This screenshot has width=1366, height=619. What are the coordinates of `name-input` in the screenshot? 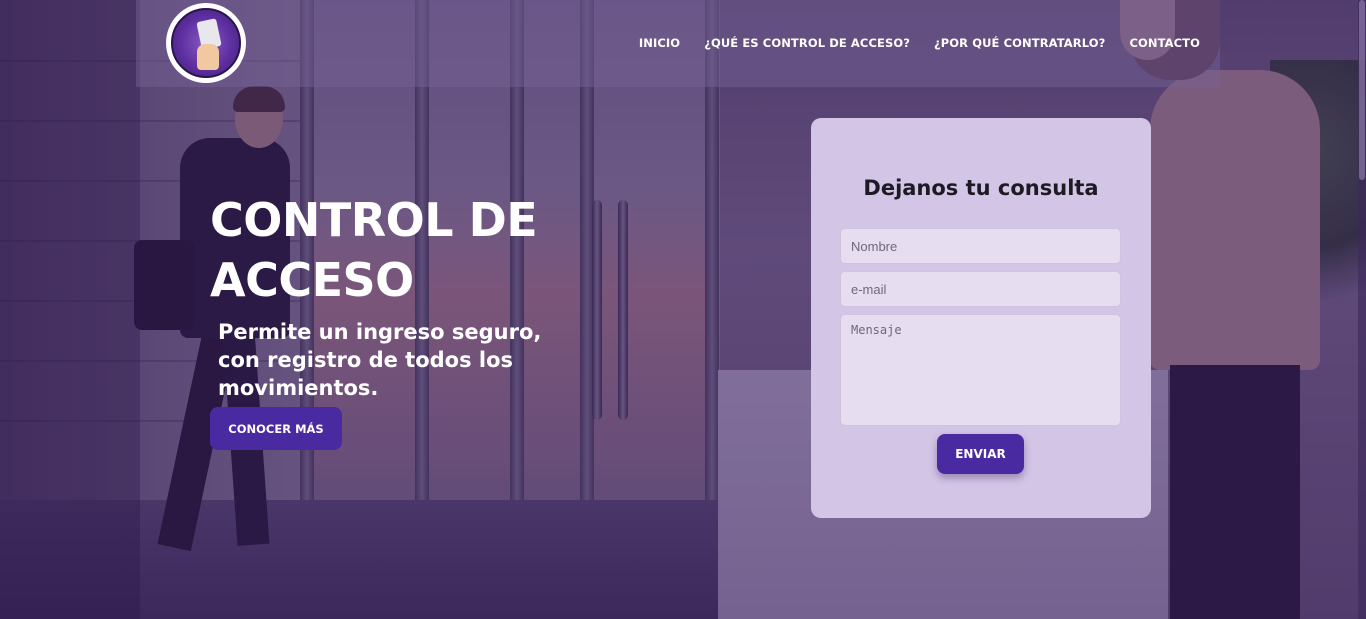 It's located at (980, 246).